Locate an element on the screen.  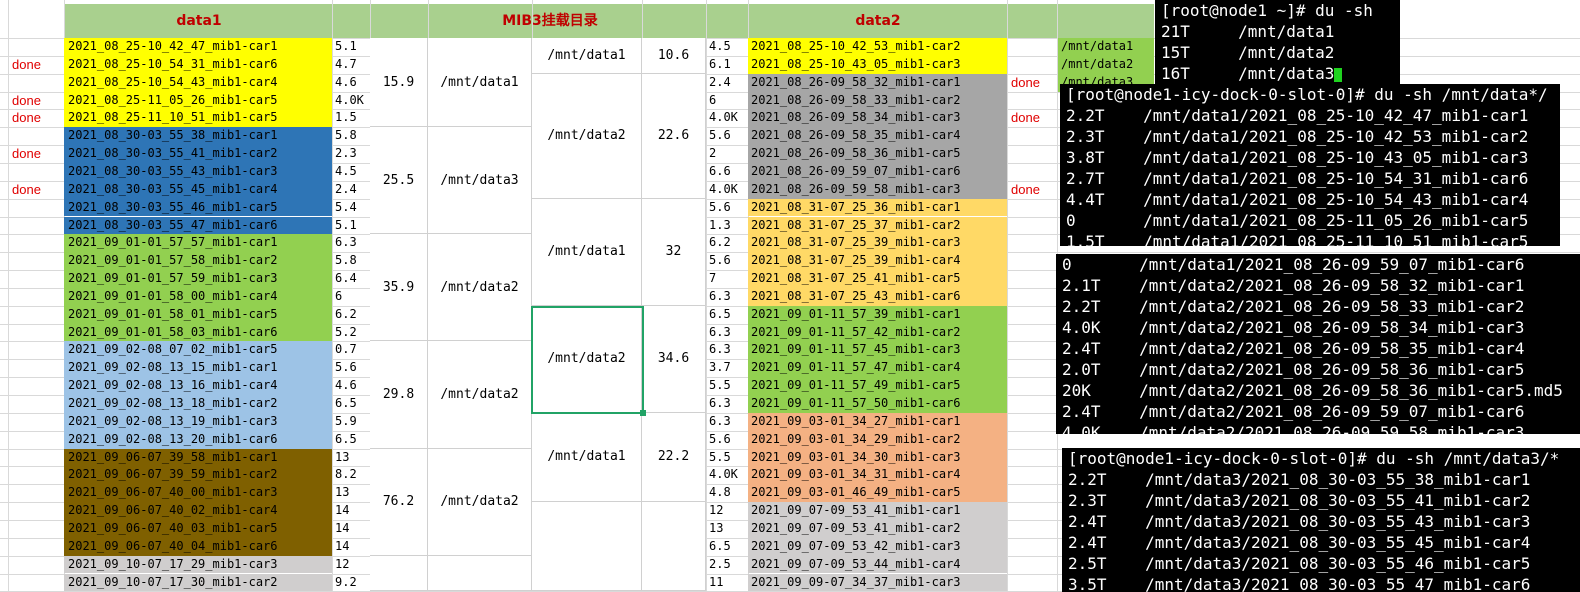
left-file-name: 2021_08_25-10_54_43_mib1-car4 is located at coordinates (198, 82).